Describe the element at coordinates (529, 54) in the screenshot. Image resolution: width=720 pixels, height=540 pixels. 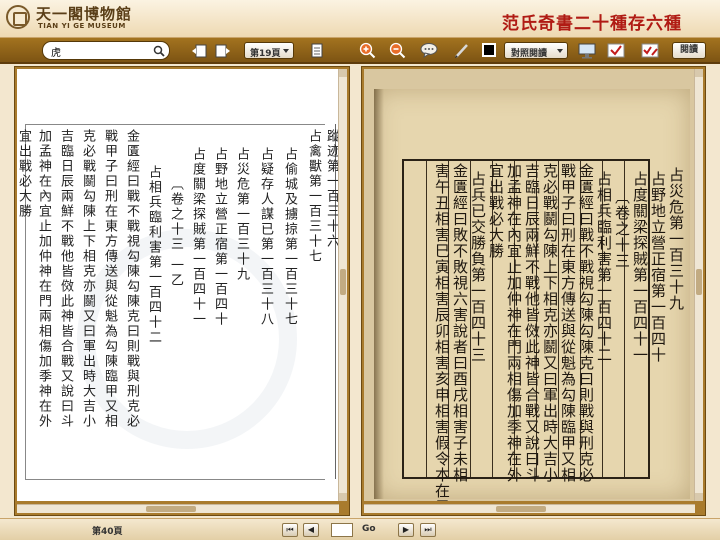
I see `reading-mode-value: 對照閱讀` at that location.